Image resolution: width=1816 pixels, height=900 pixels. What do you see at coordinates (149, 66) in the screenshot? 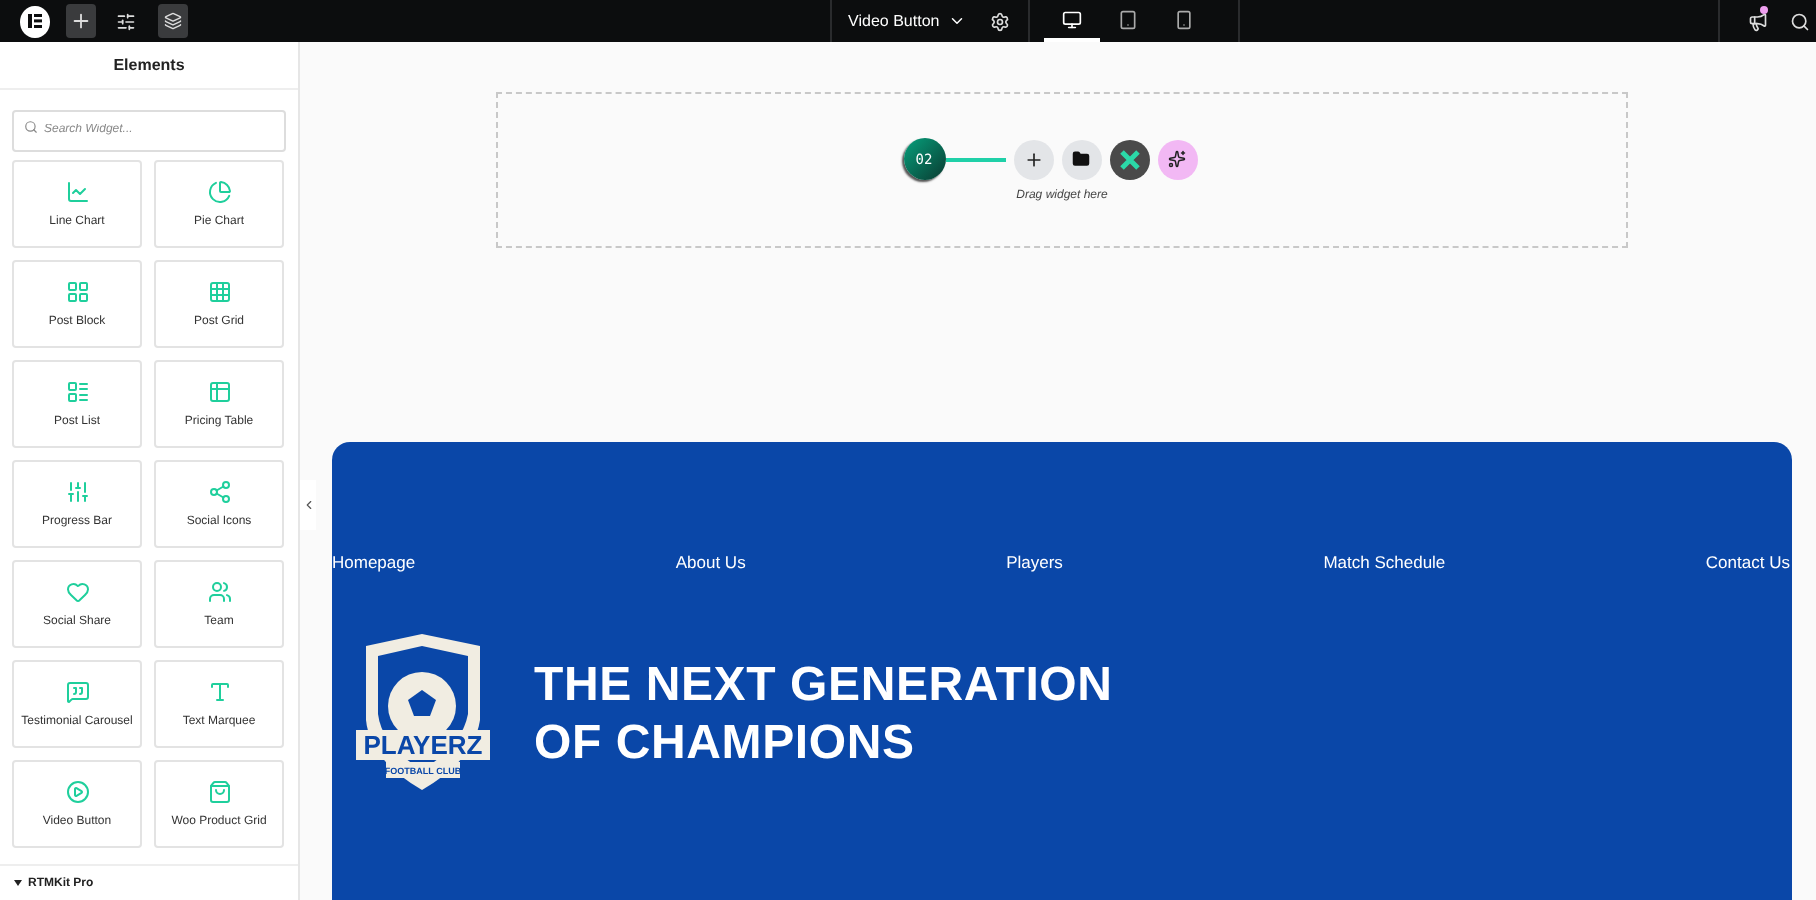
I see `panel-title: Elements` at bounding box center [149, 66].